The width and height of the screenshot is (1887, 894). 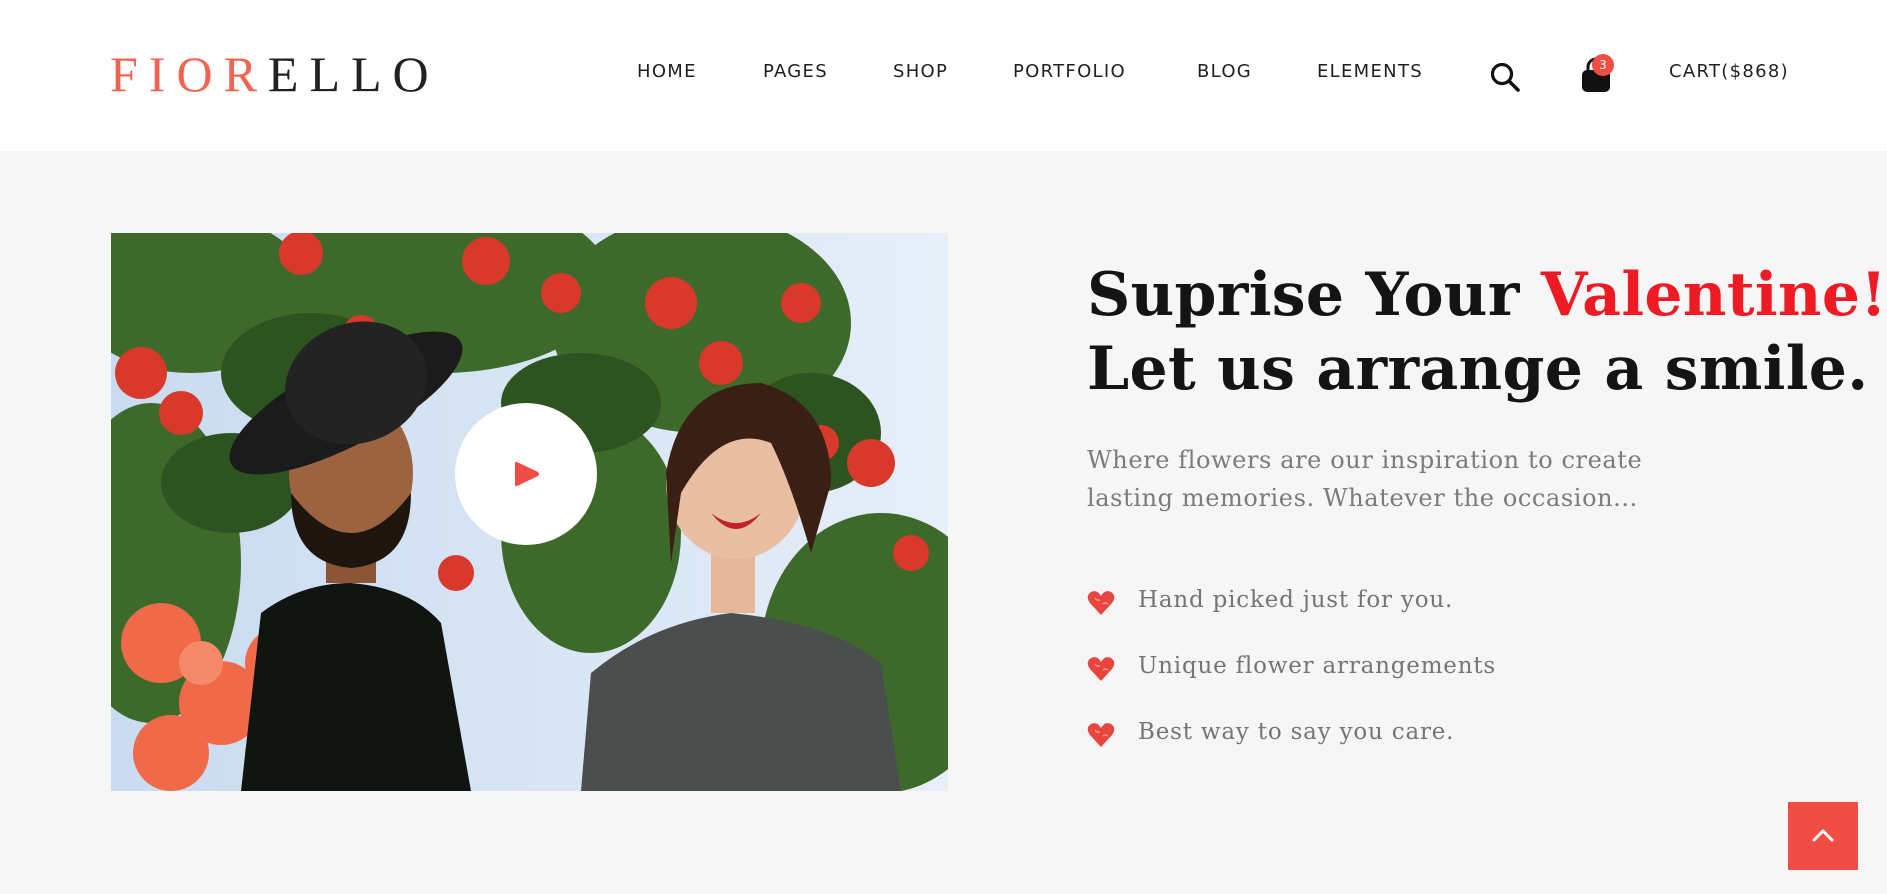 What do you see at coordinates (1224, 72) in the screenshot?
I see `nav-item-blog: BLOG` at bounding box center [1224, 72].